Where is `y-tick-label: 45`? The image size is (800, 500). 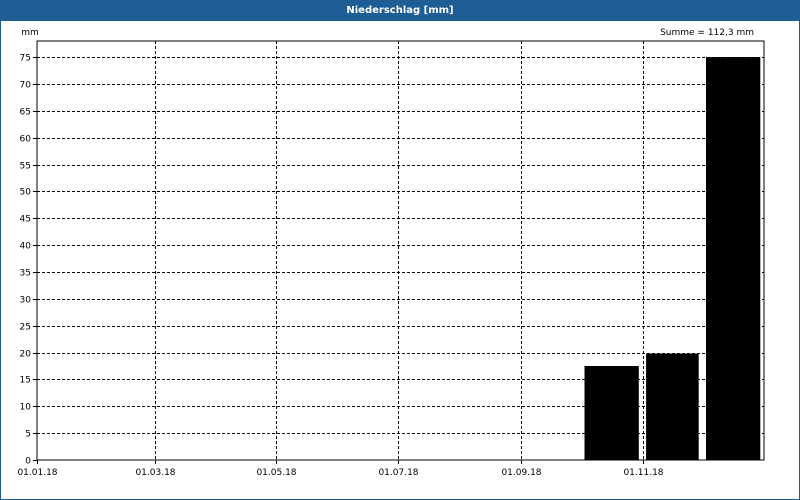 y-tick-label: 45 is located at coordinates (25, 220).